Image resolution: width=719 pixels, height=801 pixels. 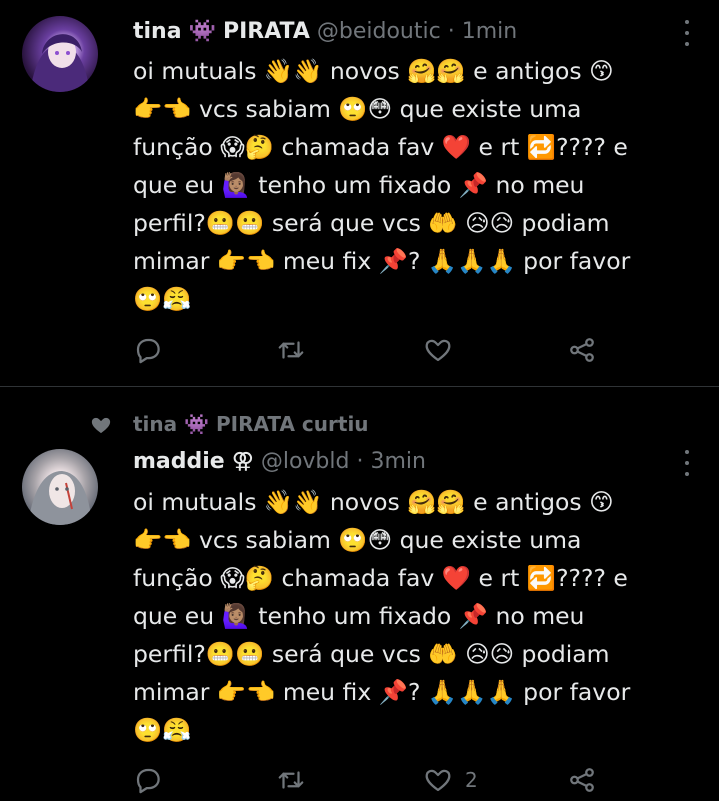 What do you see at coordinates (368, 350) in the screenshot?
I see `tweet-actions` at bounding box center [368, 350].